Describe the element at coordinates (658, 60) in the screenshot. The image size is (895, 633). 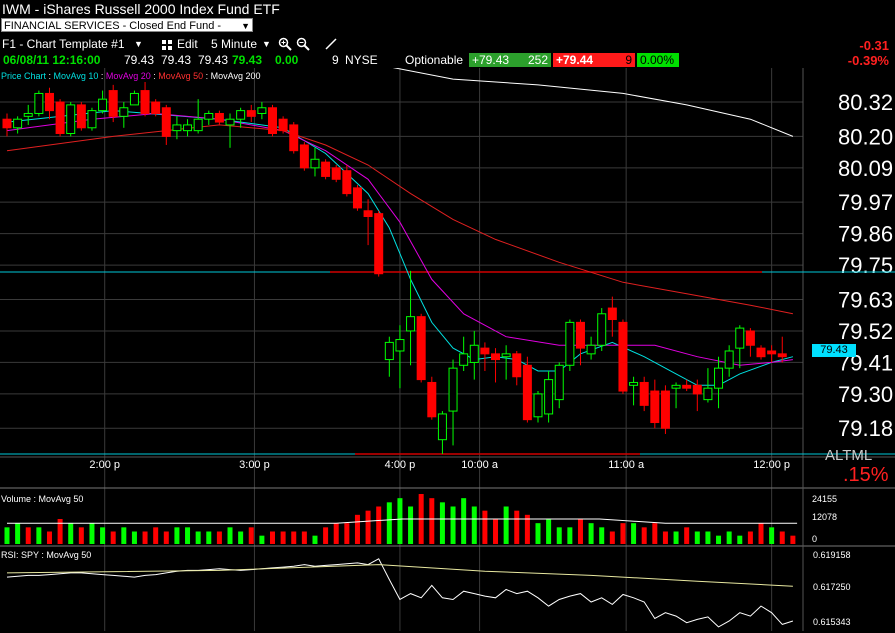
I see `pct-change-box: 0.00%` at that location.